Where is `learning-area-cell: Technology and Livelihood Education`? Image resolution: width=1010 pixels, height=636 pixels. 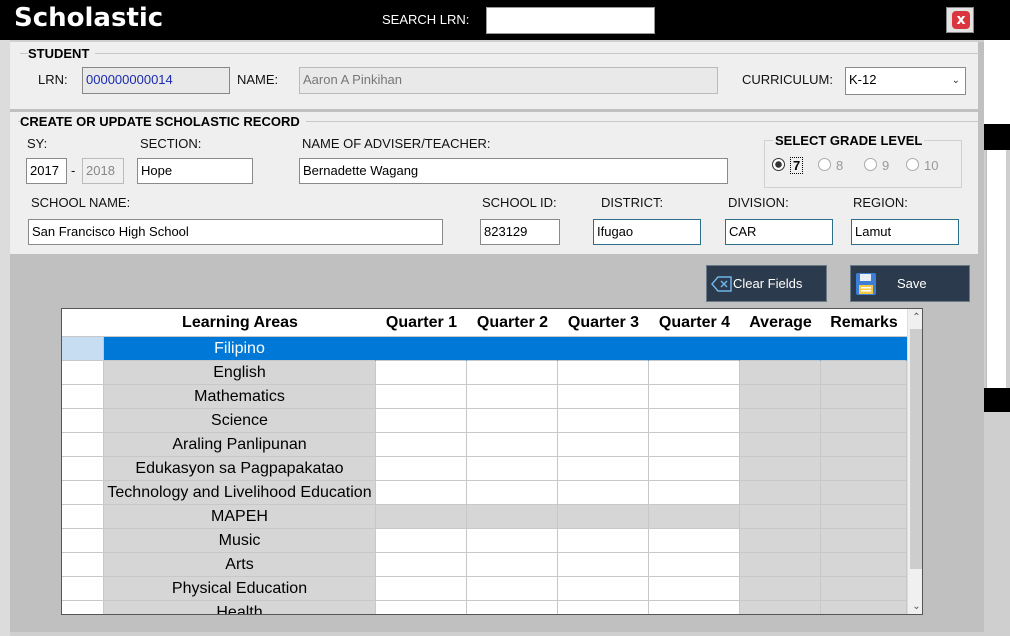
learning-area-cell: Technology and Livelihood Education is located at coordinates (240, 493).